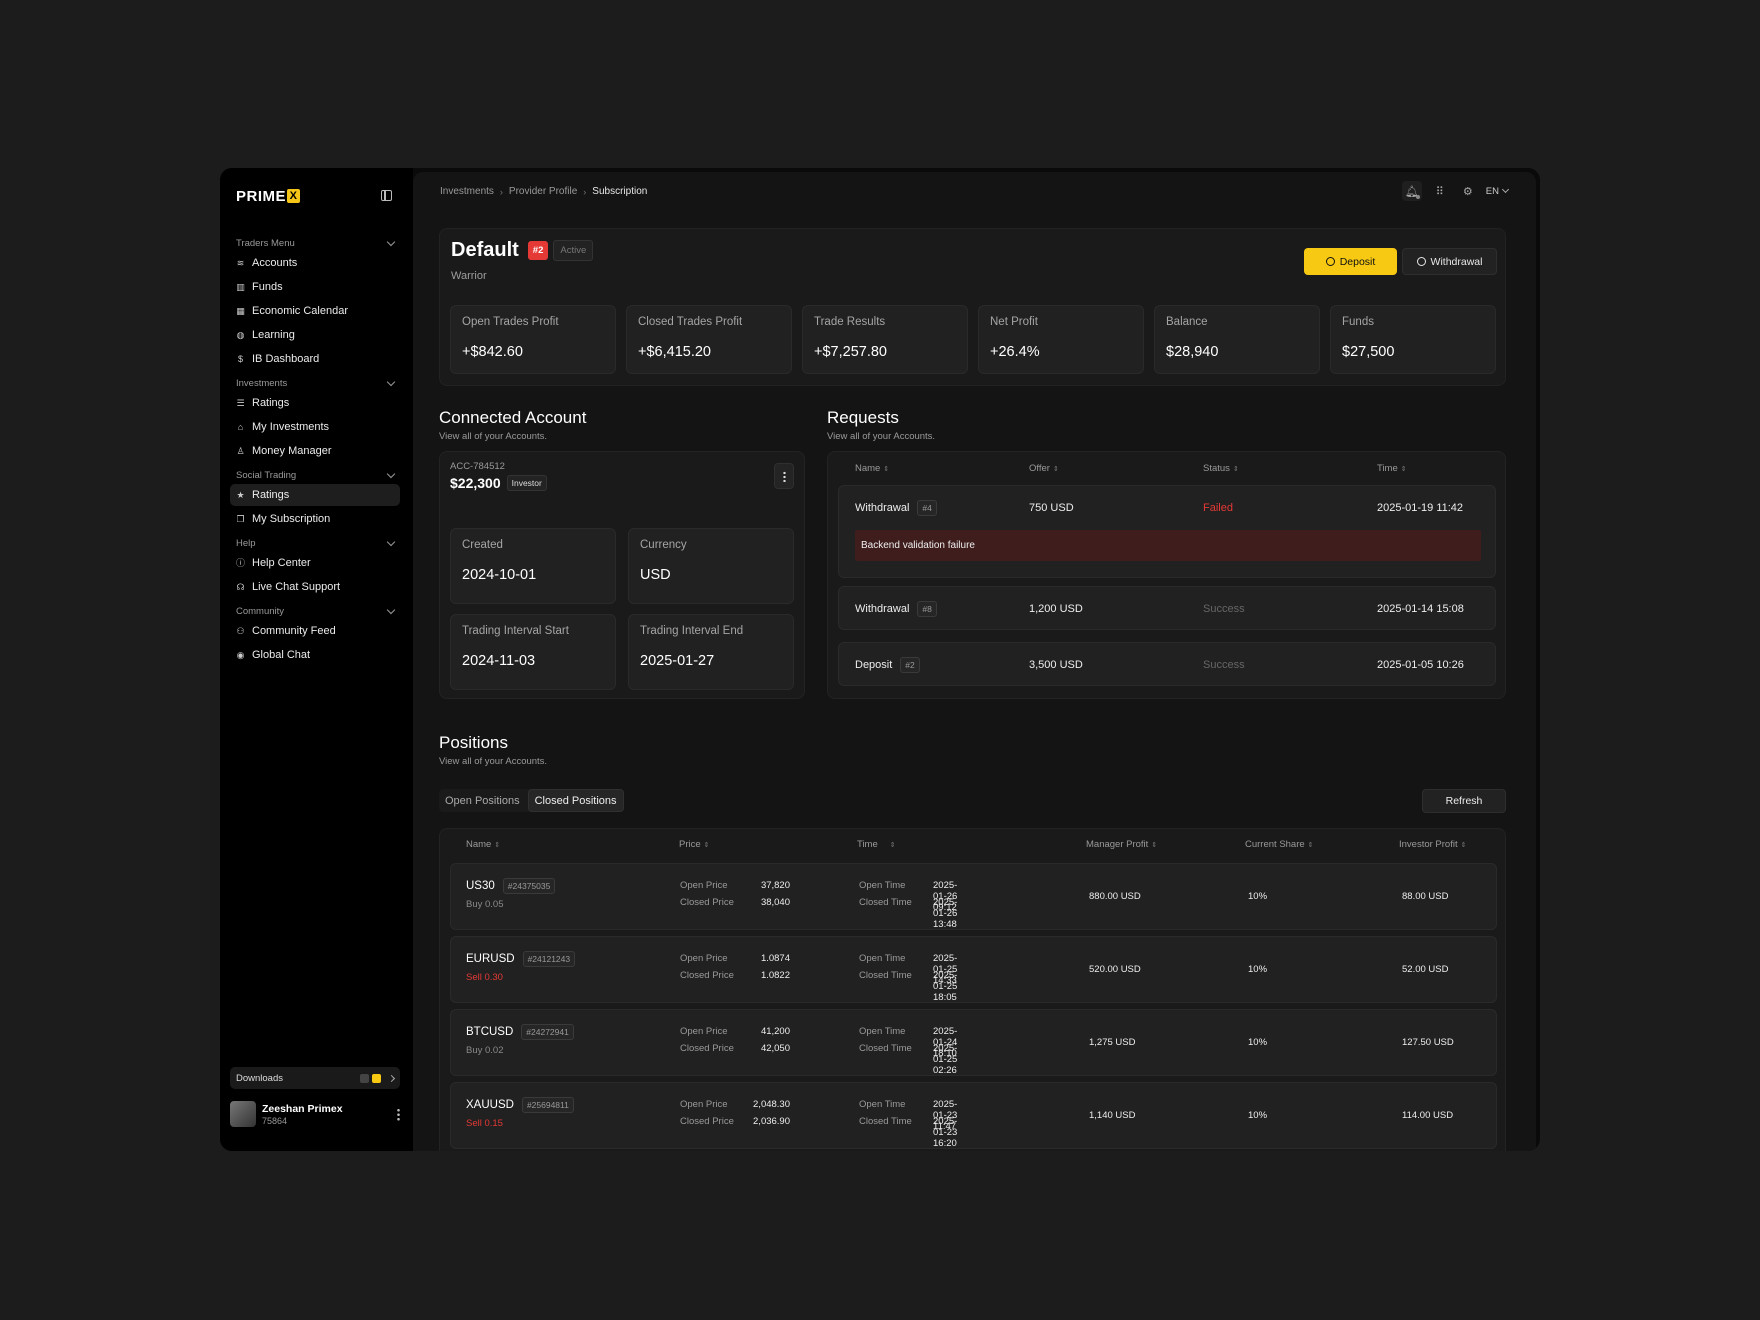 This screenshot has width=1760, height=1320. What do you see at coordinates (1411, 191) in the screenshot?
I see `notification-bell-icon: 🔔︎` at bounding box center [1411, 191].